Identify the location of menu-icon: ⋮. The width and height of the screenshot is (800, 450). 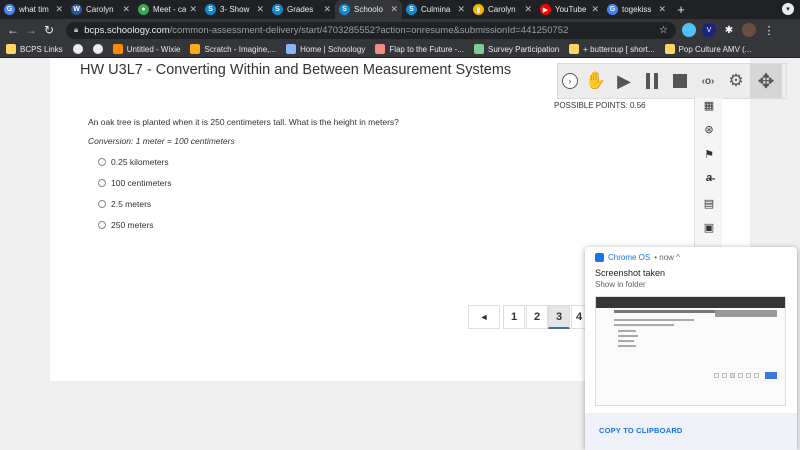
(769, 30).